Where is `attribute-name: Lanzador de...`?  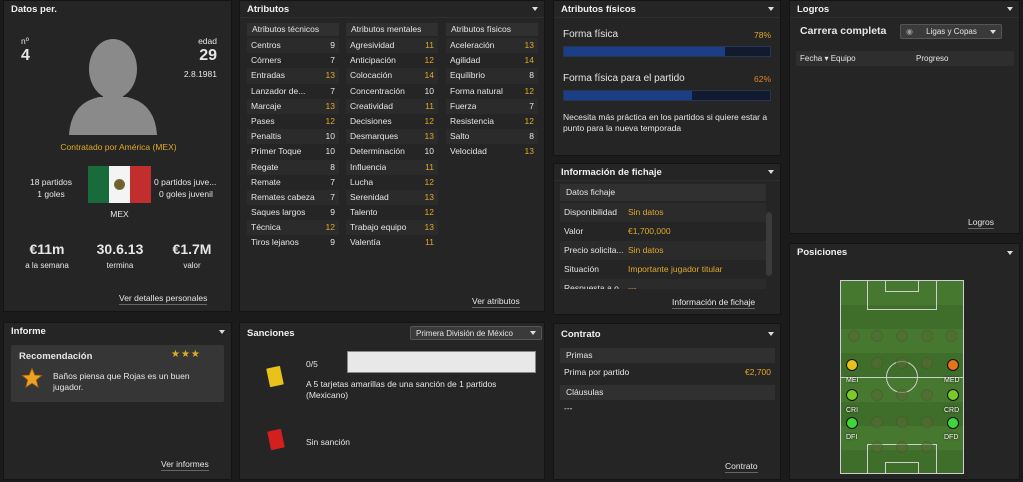 attribute-name: Lanzador de... is located at coordinates (278, 90).